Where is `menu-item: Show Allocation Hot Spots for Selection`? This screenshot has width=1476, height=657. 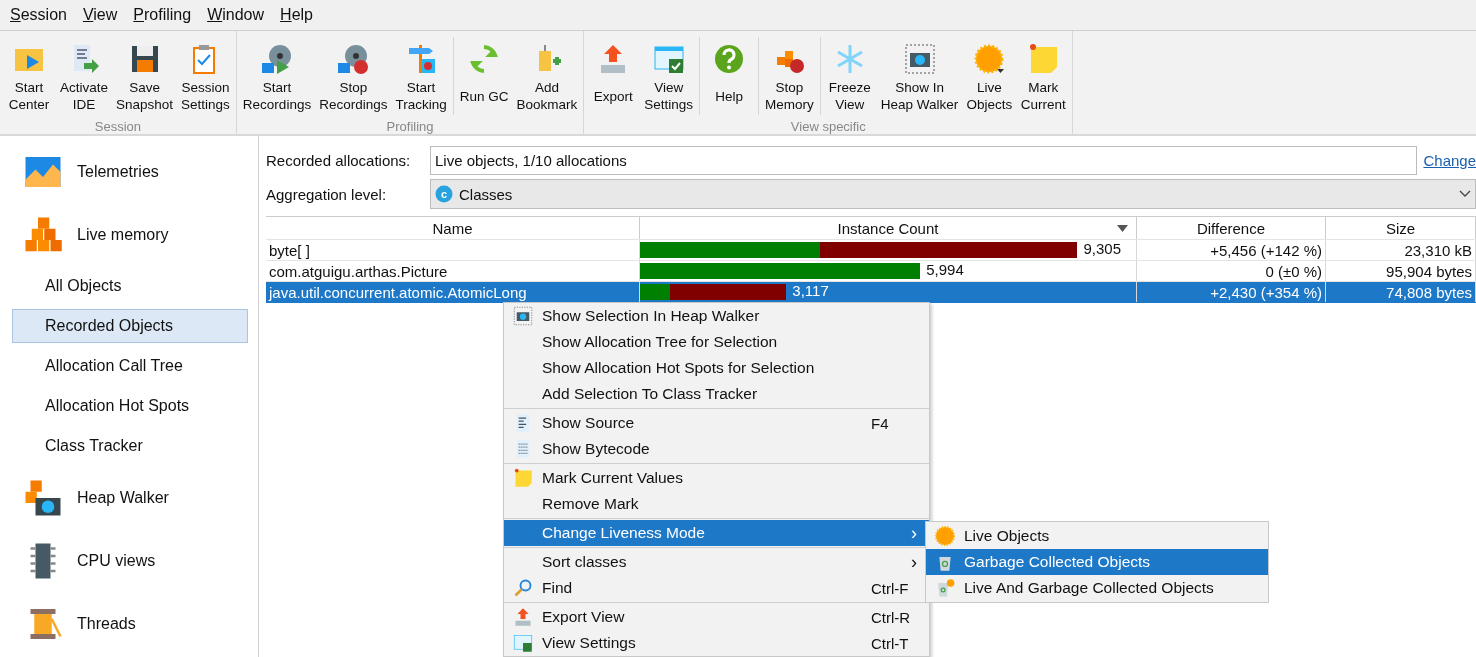
menu-item: Show Allocation Hot Spots for Selection is located at coordinates (716, 368).